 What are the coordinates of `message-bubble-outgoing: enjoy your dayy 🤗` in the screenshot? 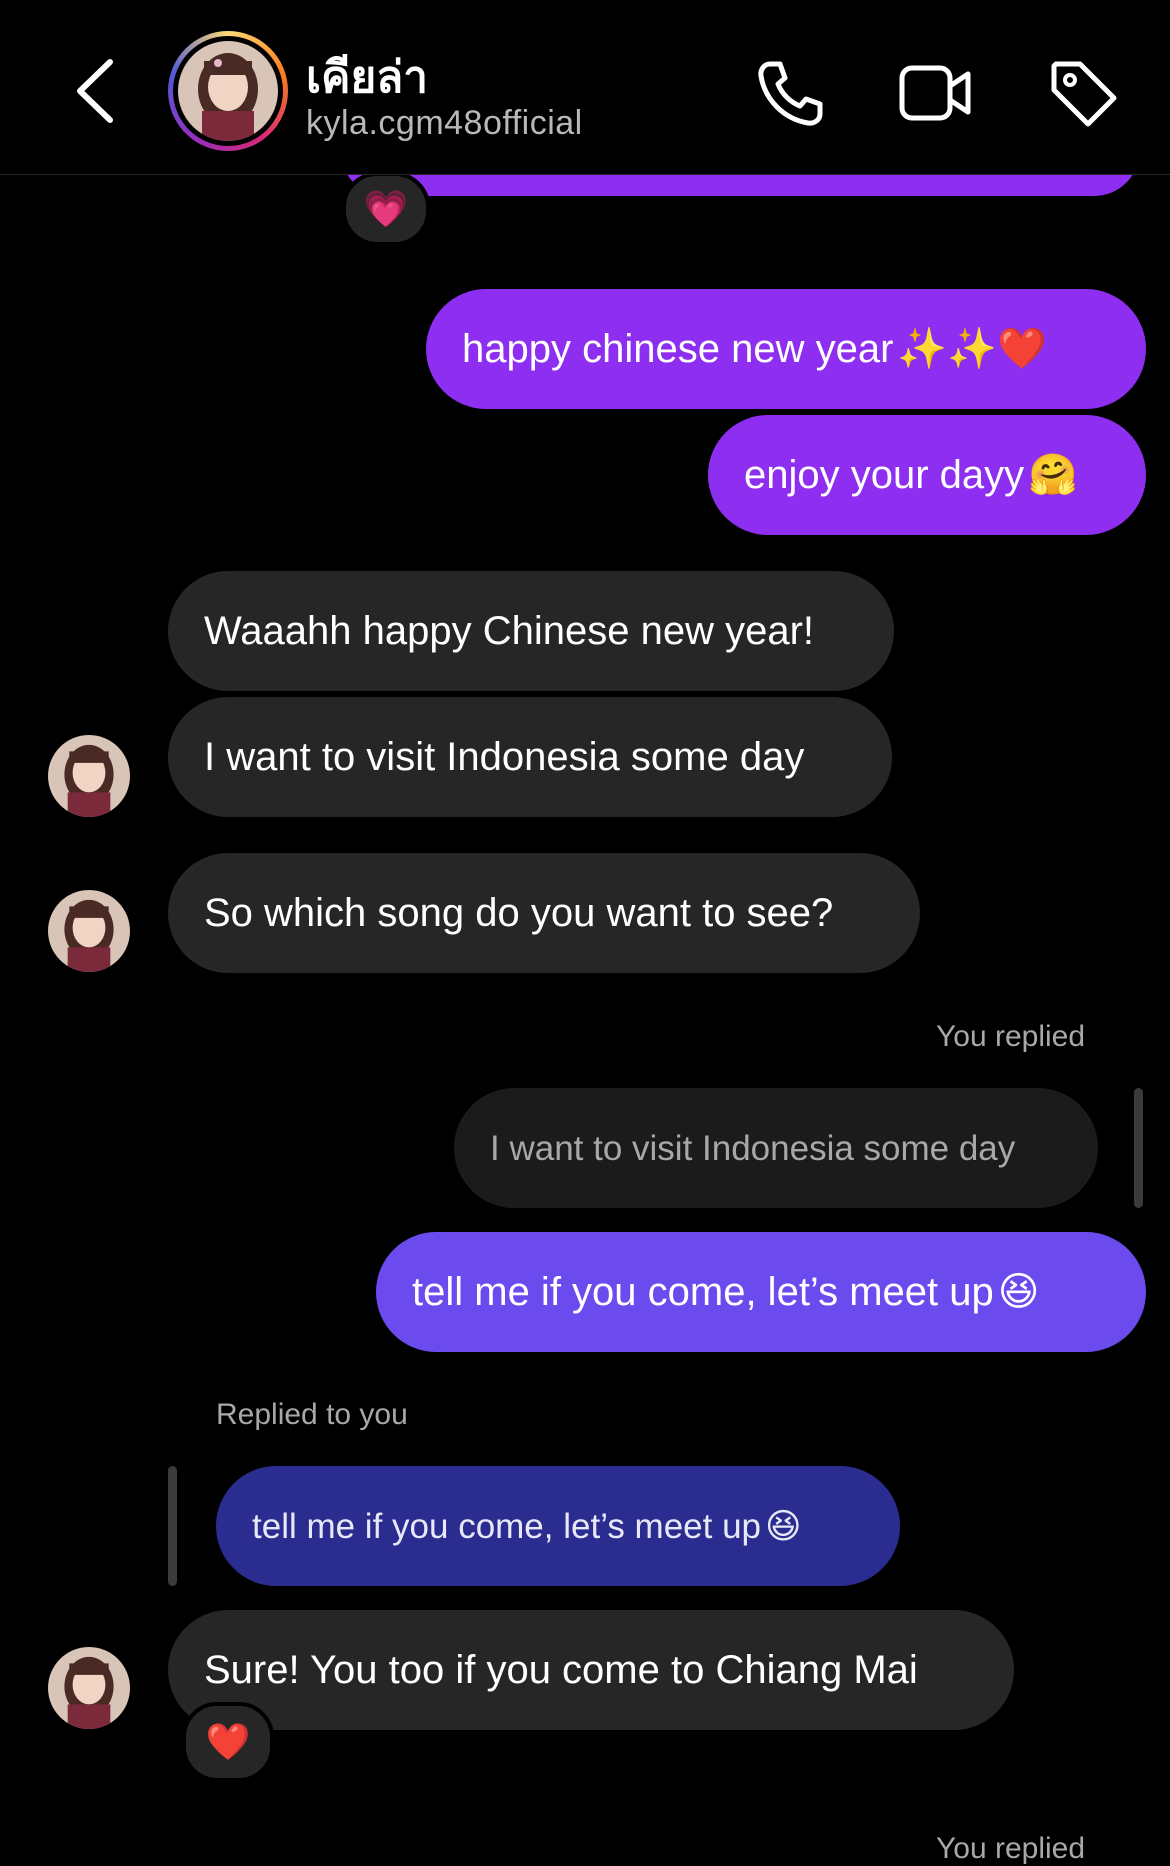 It's located at (927, 475).